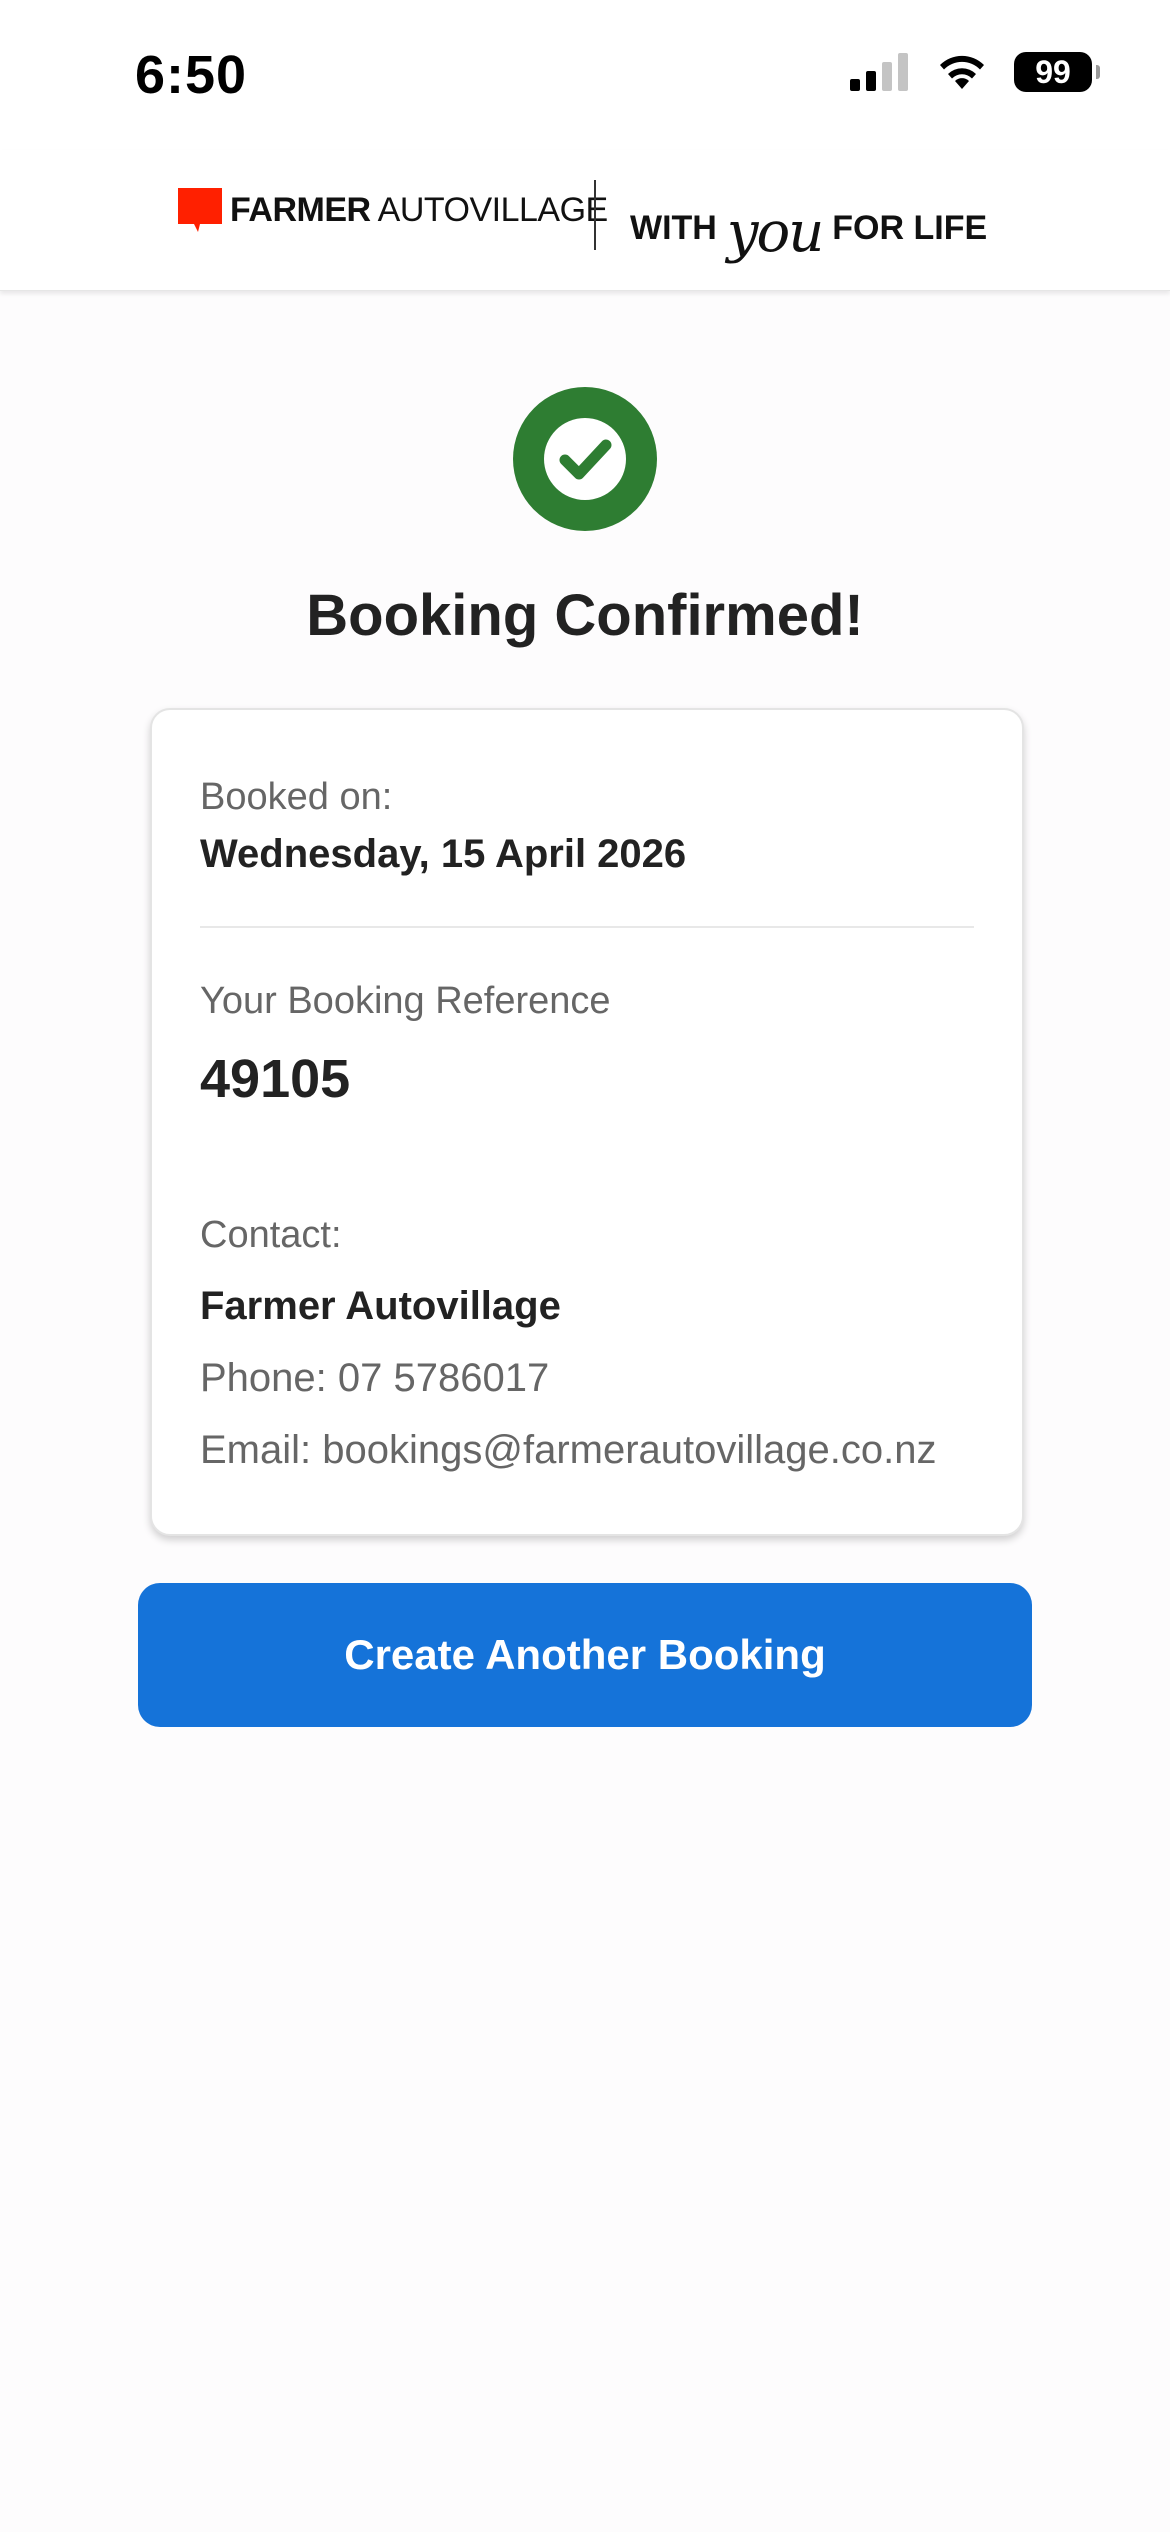 This screenshot has width=1170, height=2532. What do you see at coordinates (879, 72) in the screenshot?
I see `cellular-signal-icon` at bounding box center [879, 72].